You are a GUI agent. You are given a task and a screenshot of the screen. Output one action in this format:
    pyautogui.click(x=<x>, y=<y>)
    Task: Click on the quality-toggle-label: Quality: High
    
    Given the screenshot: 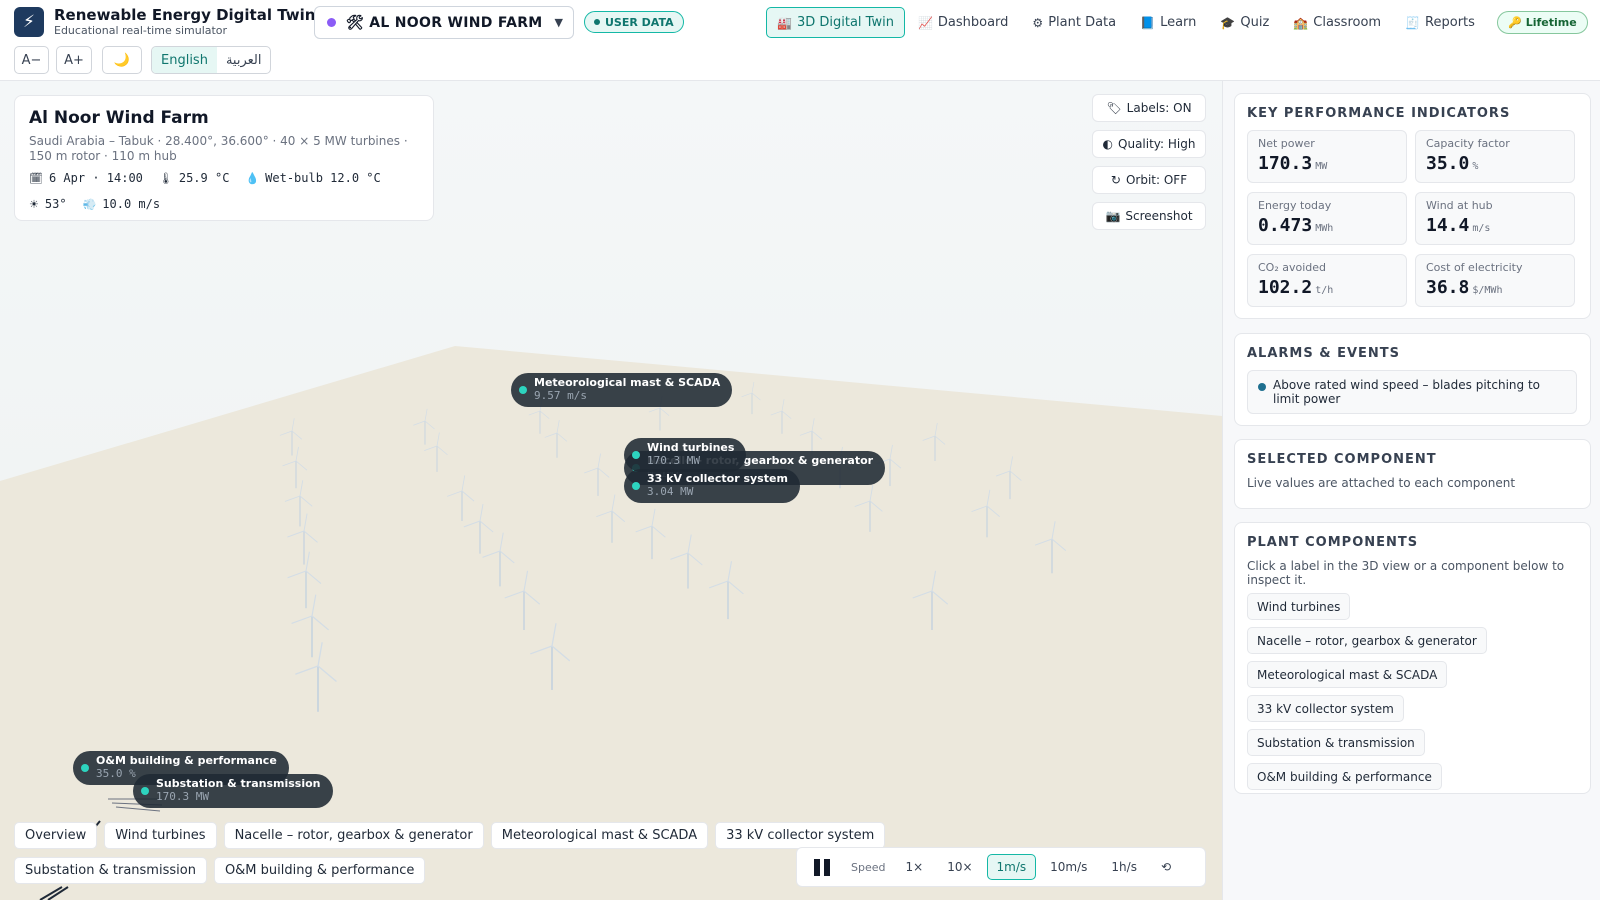 What is the action you would take?
    pyautogui.click(x=1157, y=144)
    